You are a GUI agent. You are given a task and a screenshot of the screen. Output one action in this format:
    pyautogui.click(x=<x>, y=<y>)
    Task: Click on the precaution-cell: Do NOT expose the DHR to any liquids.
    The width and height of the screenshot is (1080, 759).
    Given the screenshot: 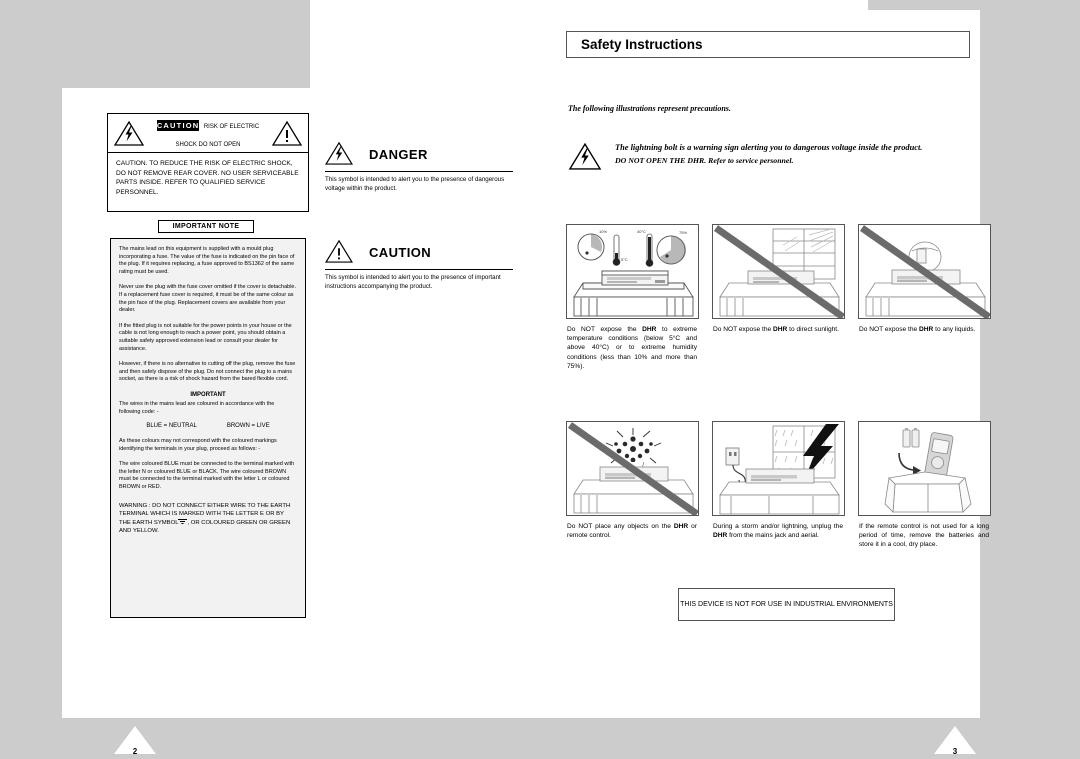 What is the action you would take?
    pyautogui.click(x=924, y=322)
    